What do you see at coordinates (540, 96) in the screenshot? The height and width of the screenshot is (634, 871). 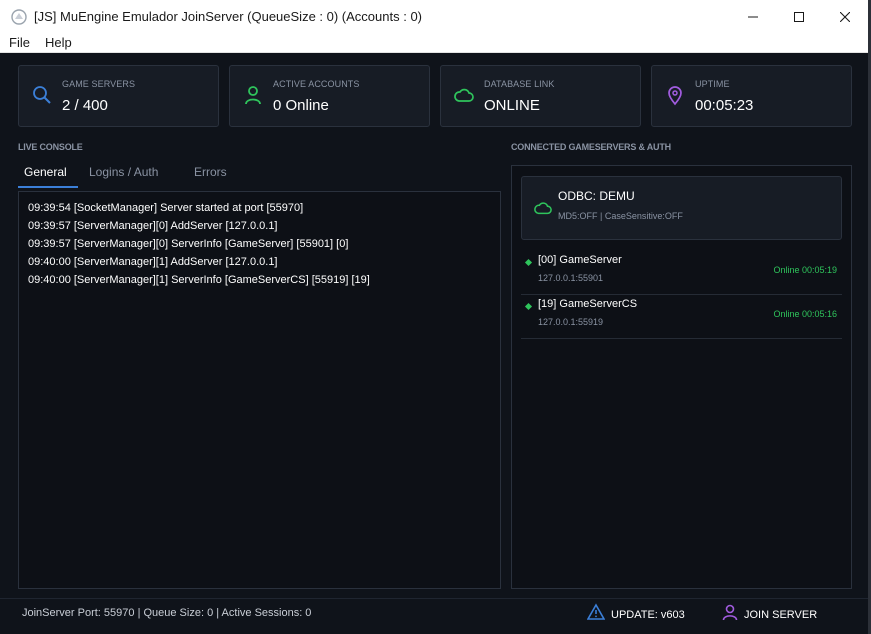 I see `card-database-link: DATABASE LINK ONLINE` at bounding box center [540, 96].